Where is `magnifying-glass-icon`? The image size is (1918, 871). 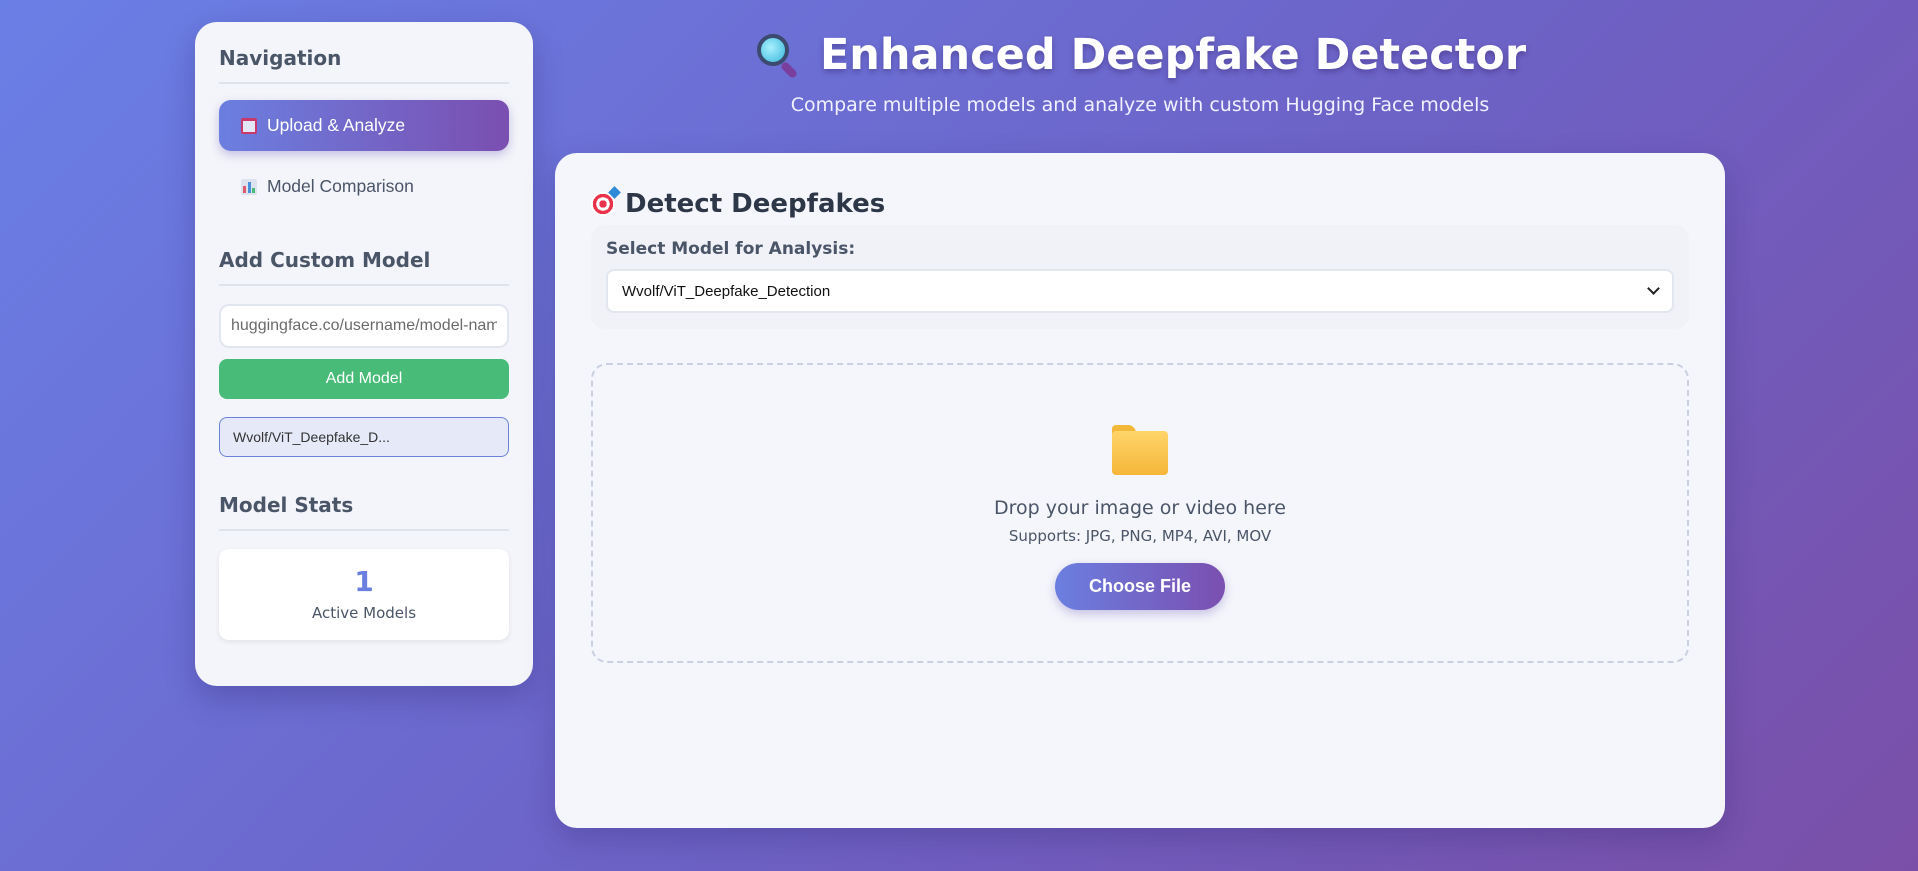 magnifying-glass-icon is located at coordinates (778, 55).